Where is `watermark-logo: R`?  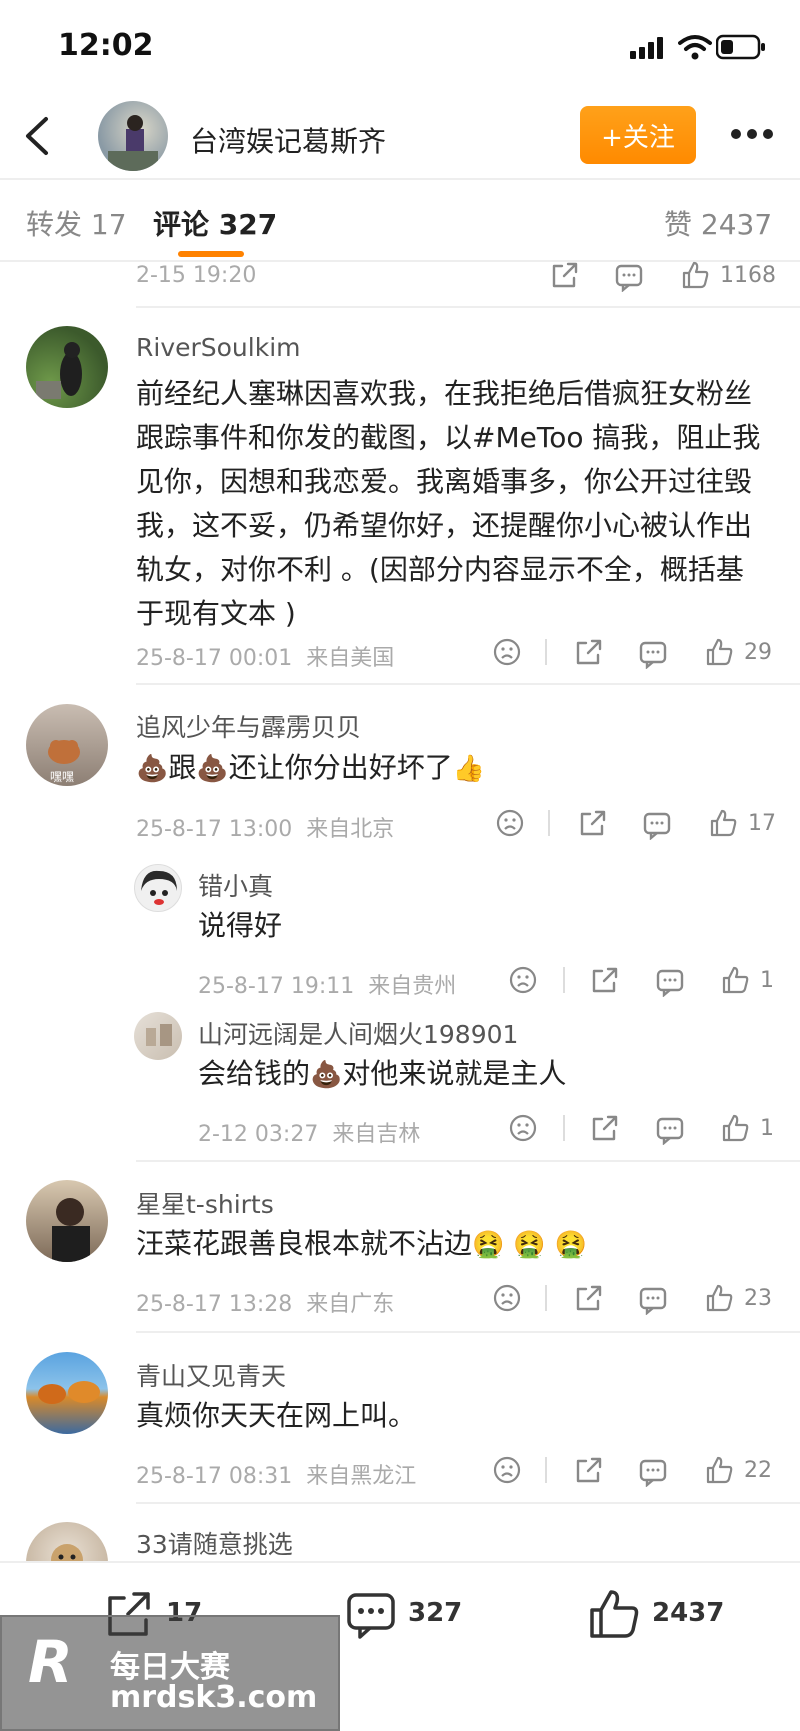
watermark-logo: R is located at coordinates (50, 1662).